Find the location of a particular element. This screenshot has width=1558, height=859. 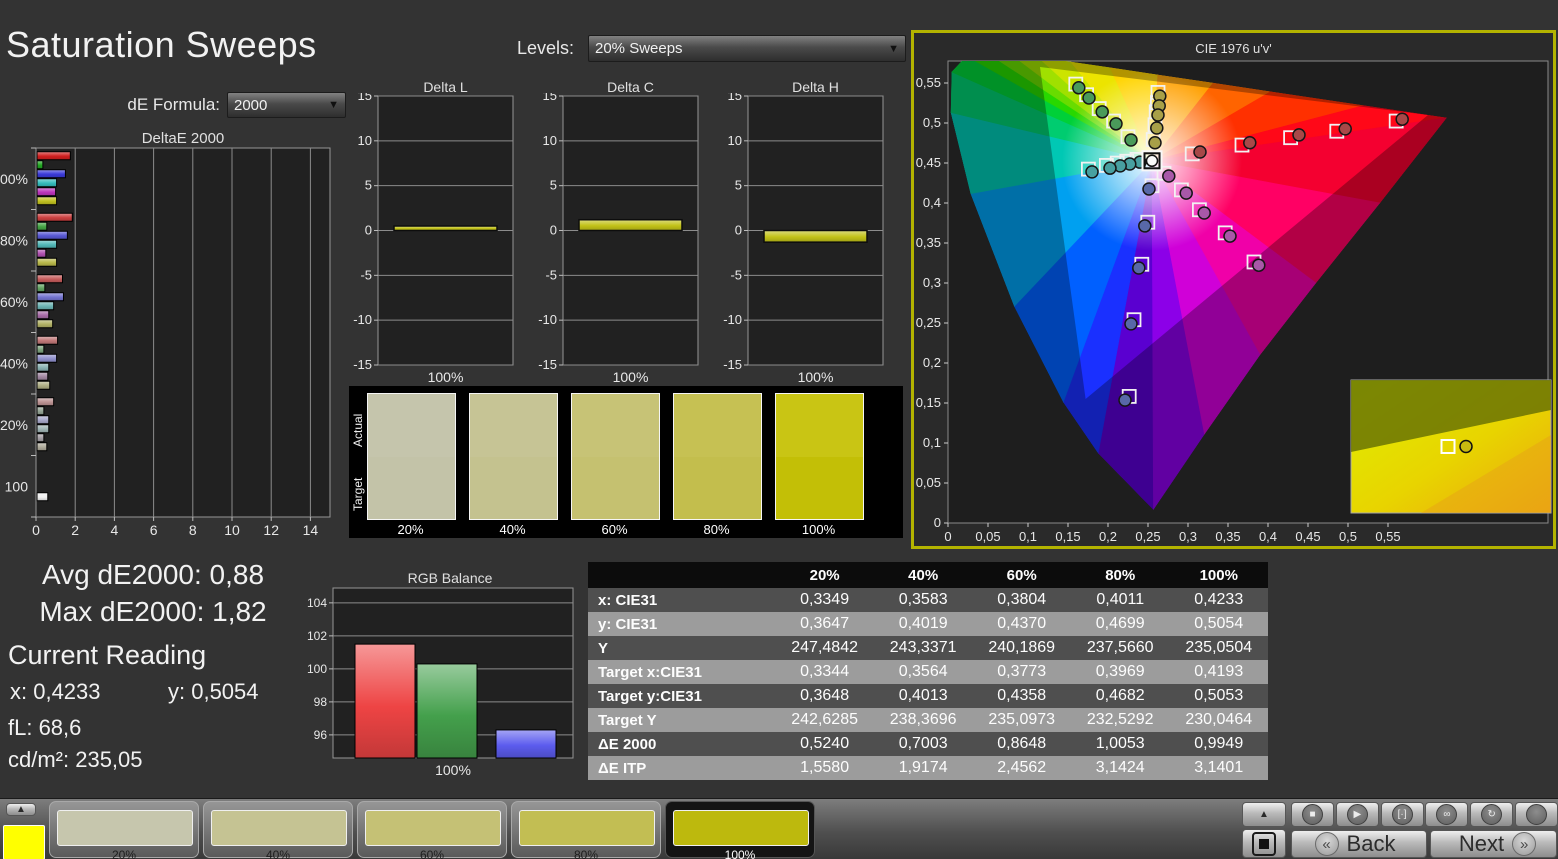

table-value-cell: 1,9174 is located at coordinates (923, 767).